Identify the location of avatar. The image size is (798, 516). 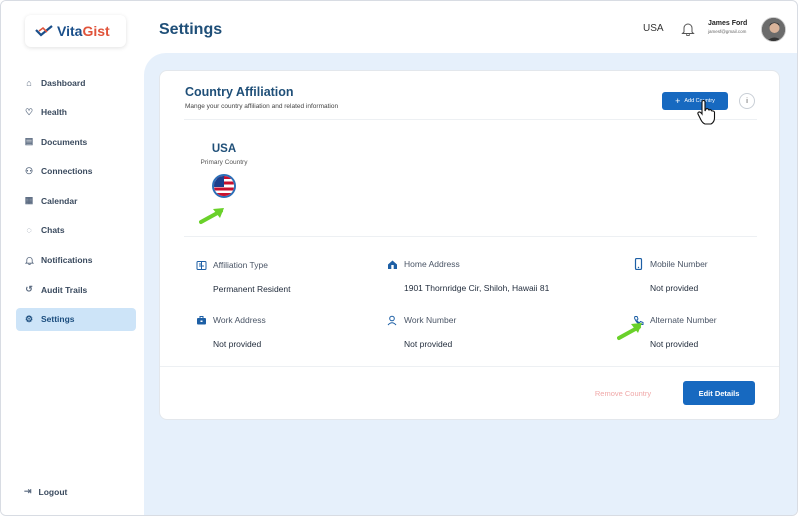
(773, 29).